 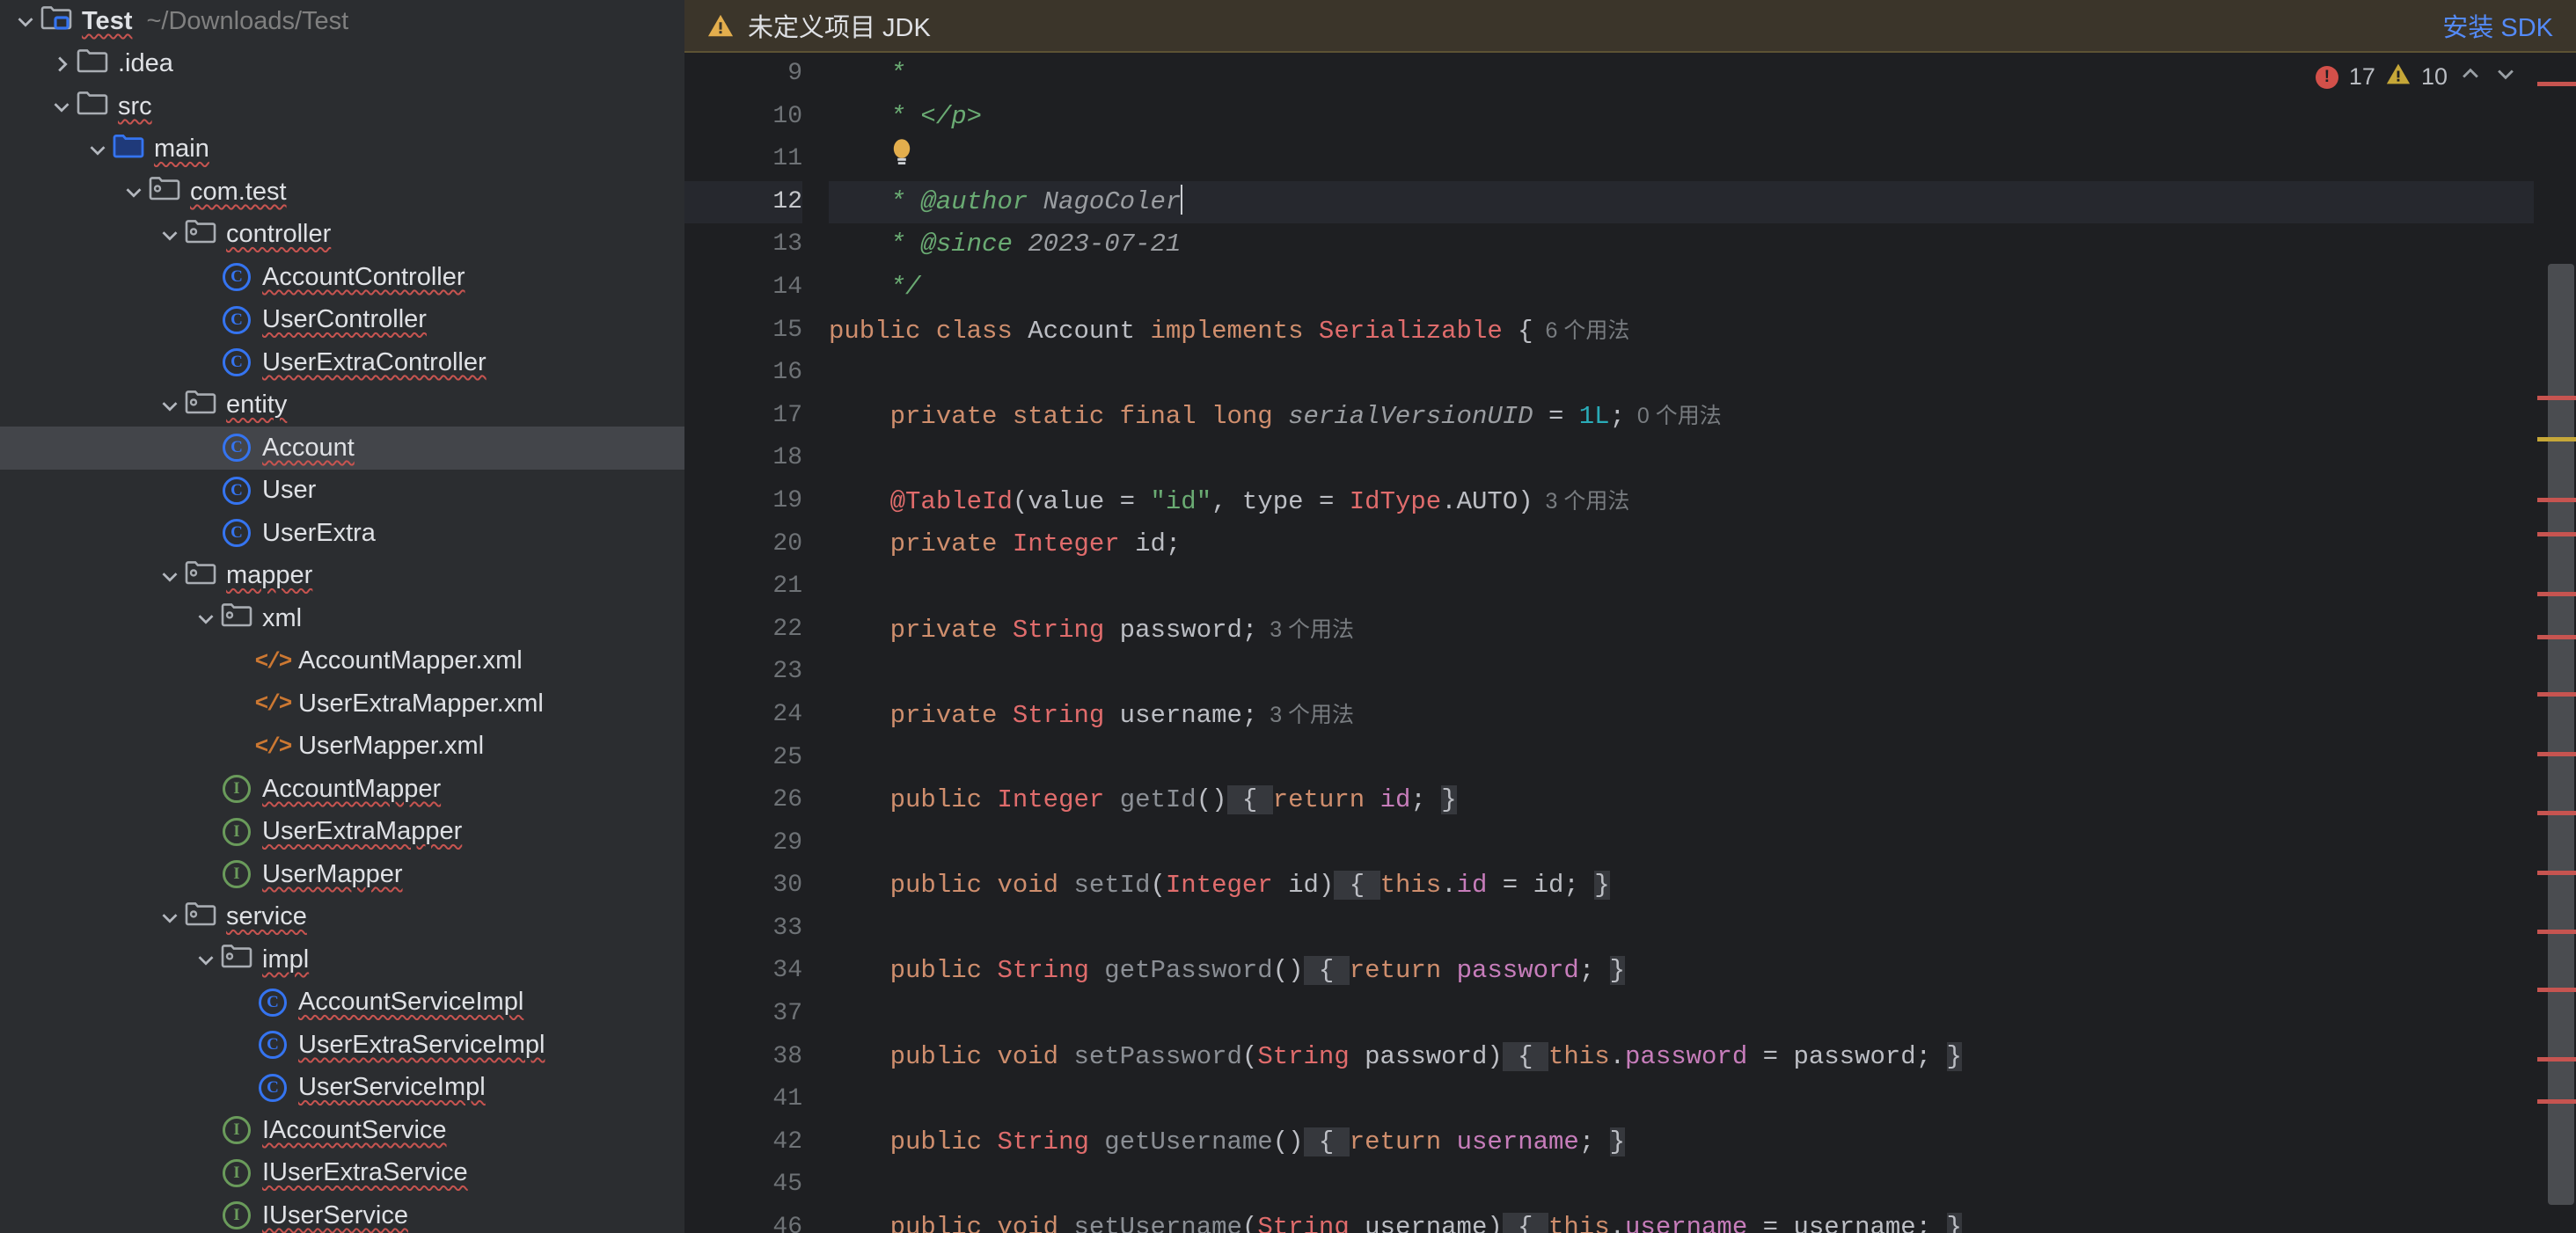 I want to click on tree-item-accountmapper-xml: </> AccountMapper.xml, so click(x=342, y=662).